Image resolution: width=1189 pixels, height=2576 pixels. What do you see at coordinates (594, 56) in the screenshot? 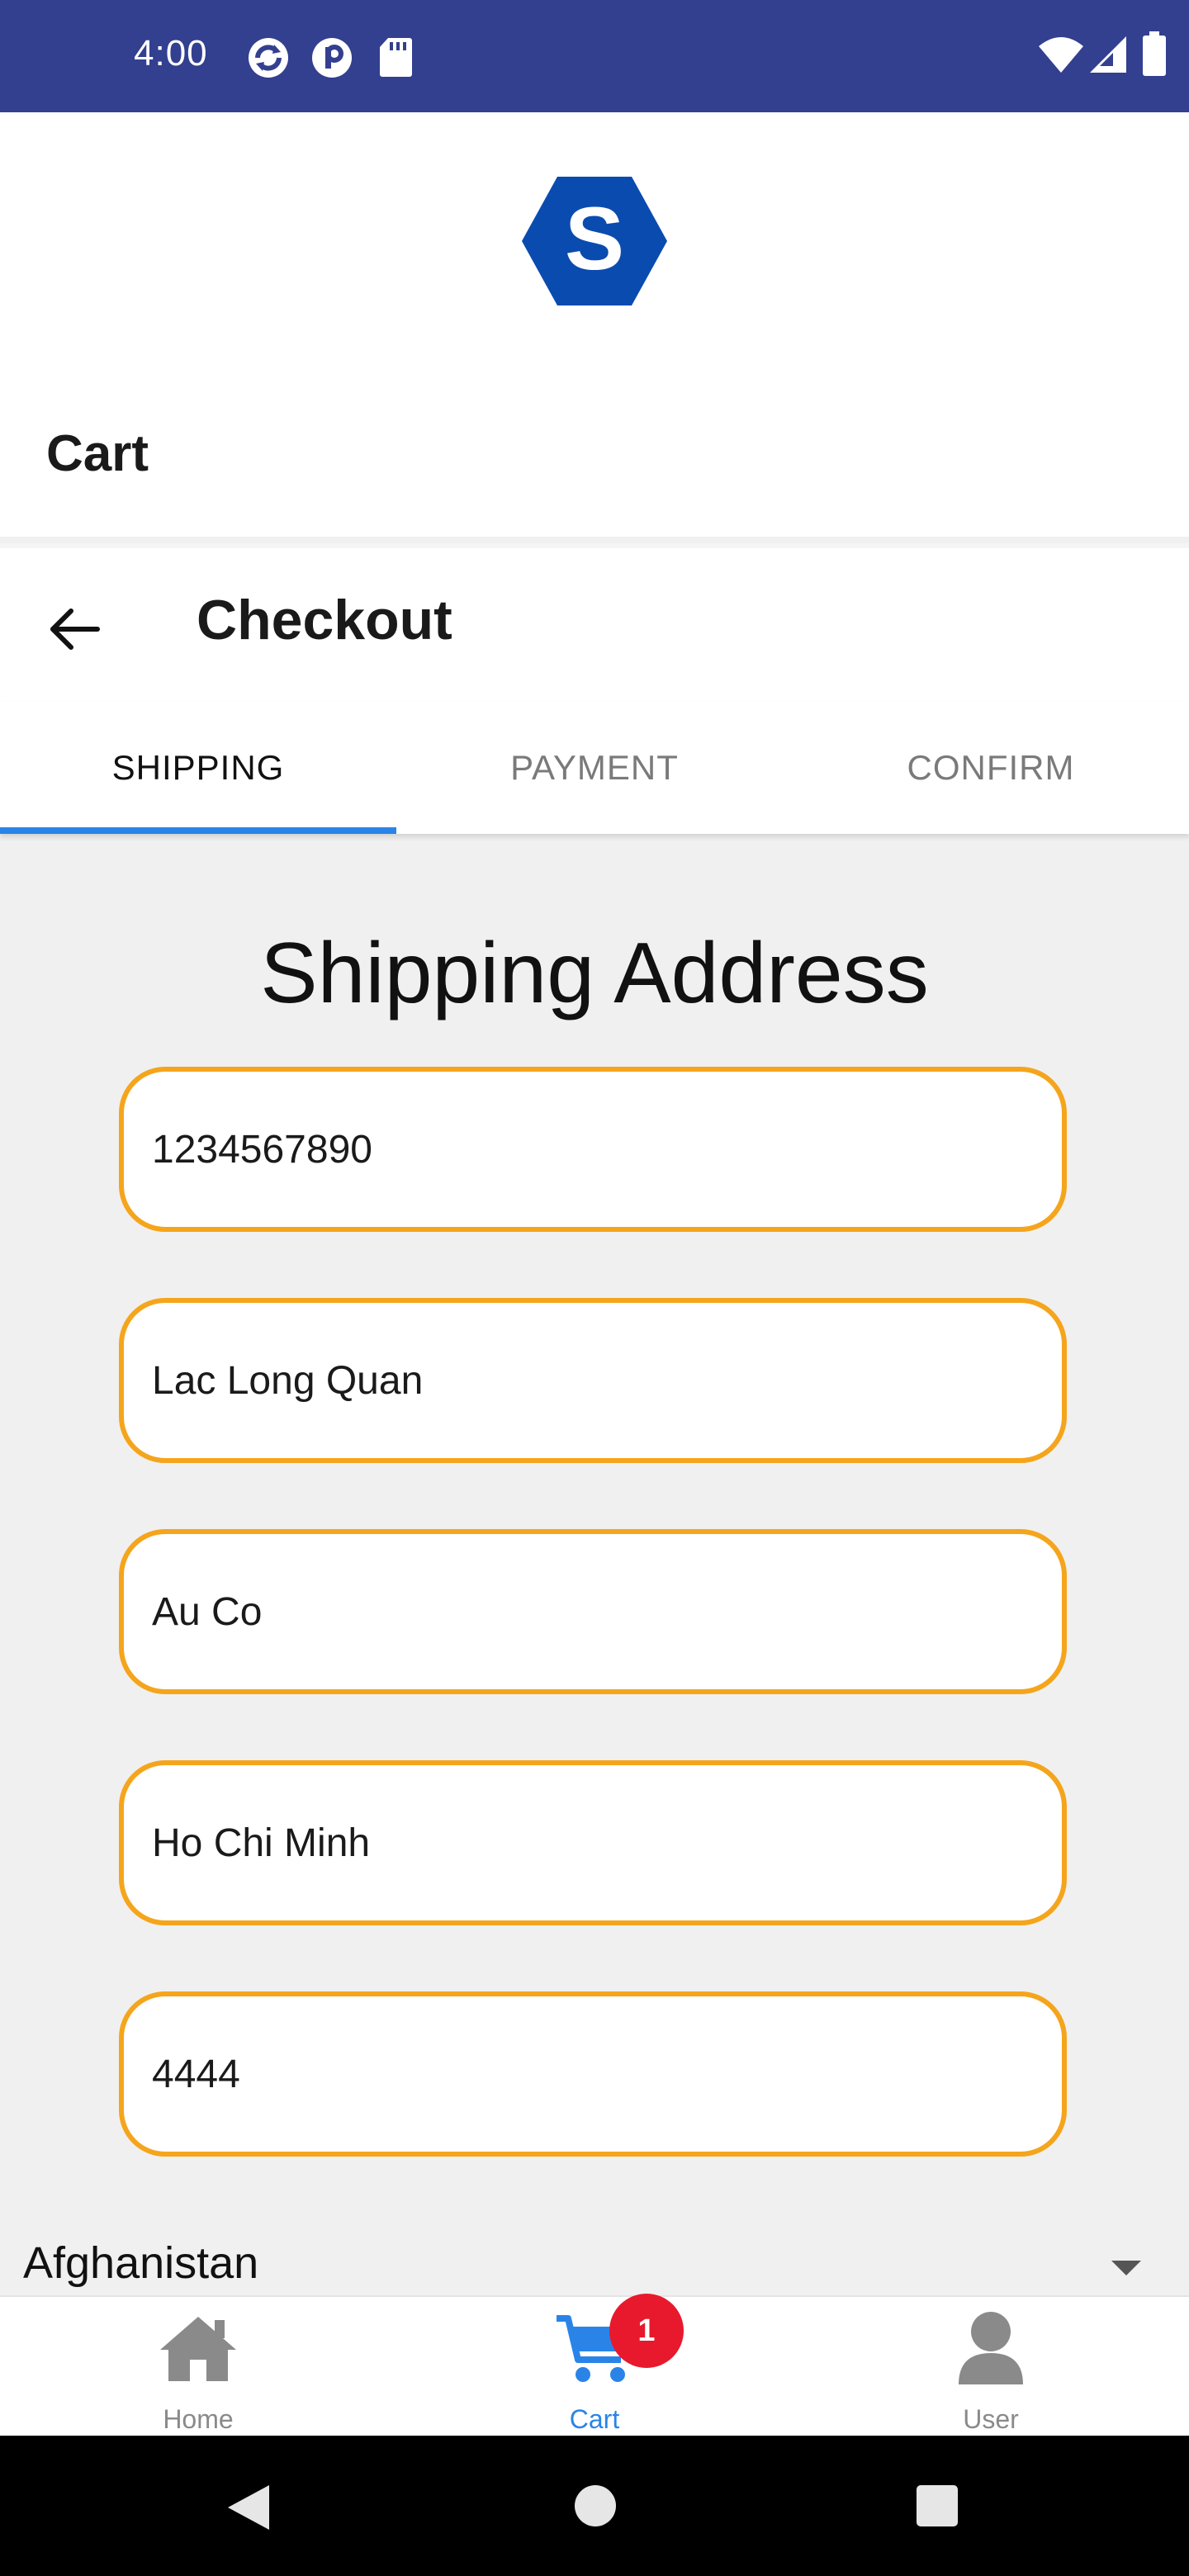
I see `status-bar: 4:00` at bounding box center [594, 56].